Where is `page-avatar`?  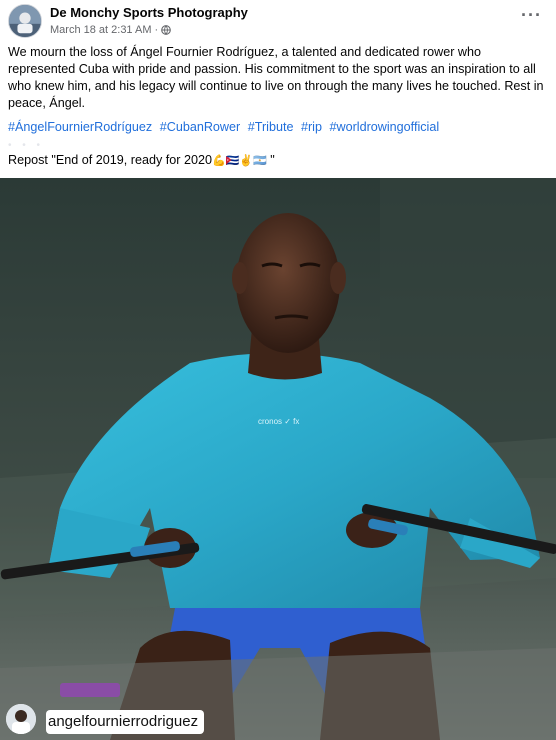 page-avatar is located at coordinates (25, 21).